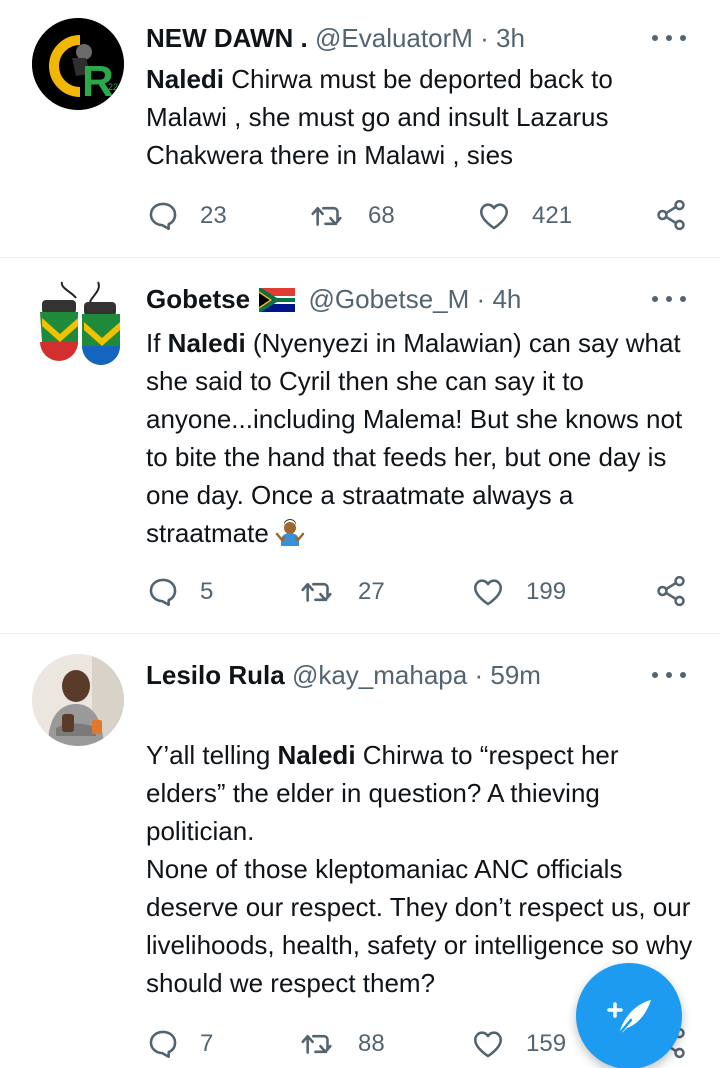 The width and height of the screenshot is (720, 1068). I want to click on like-count: 159, so click(546, 1043).